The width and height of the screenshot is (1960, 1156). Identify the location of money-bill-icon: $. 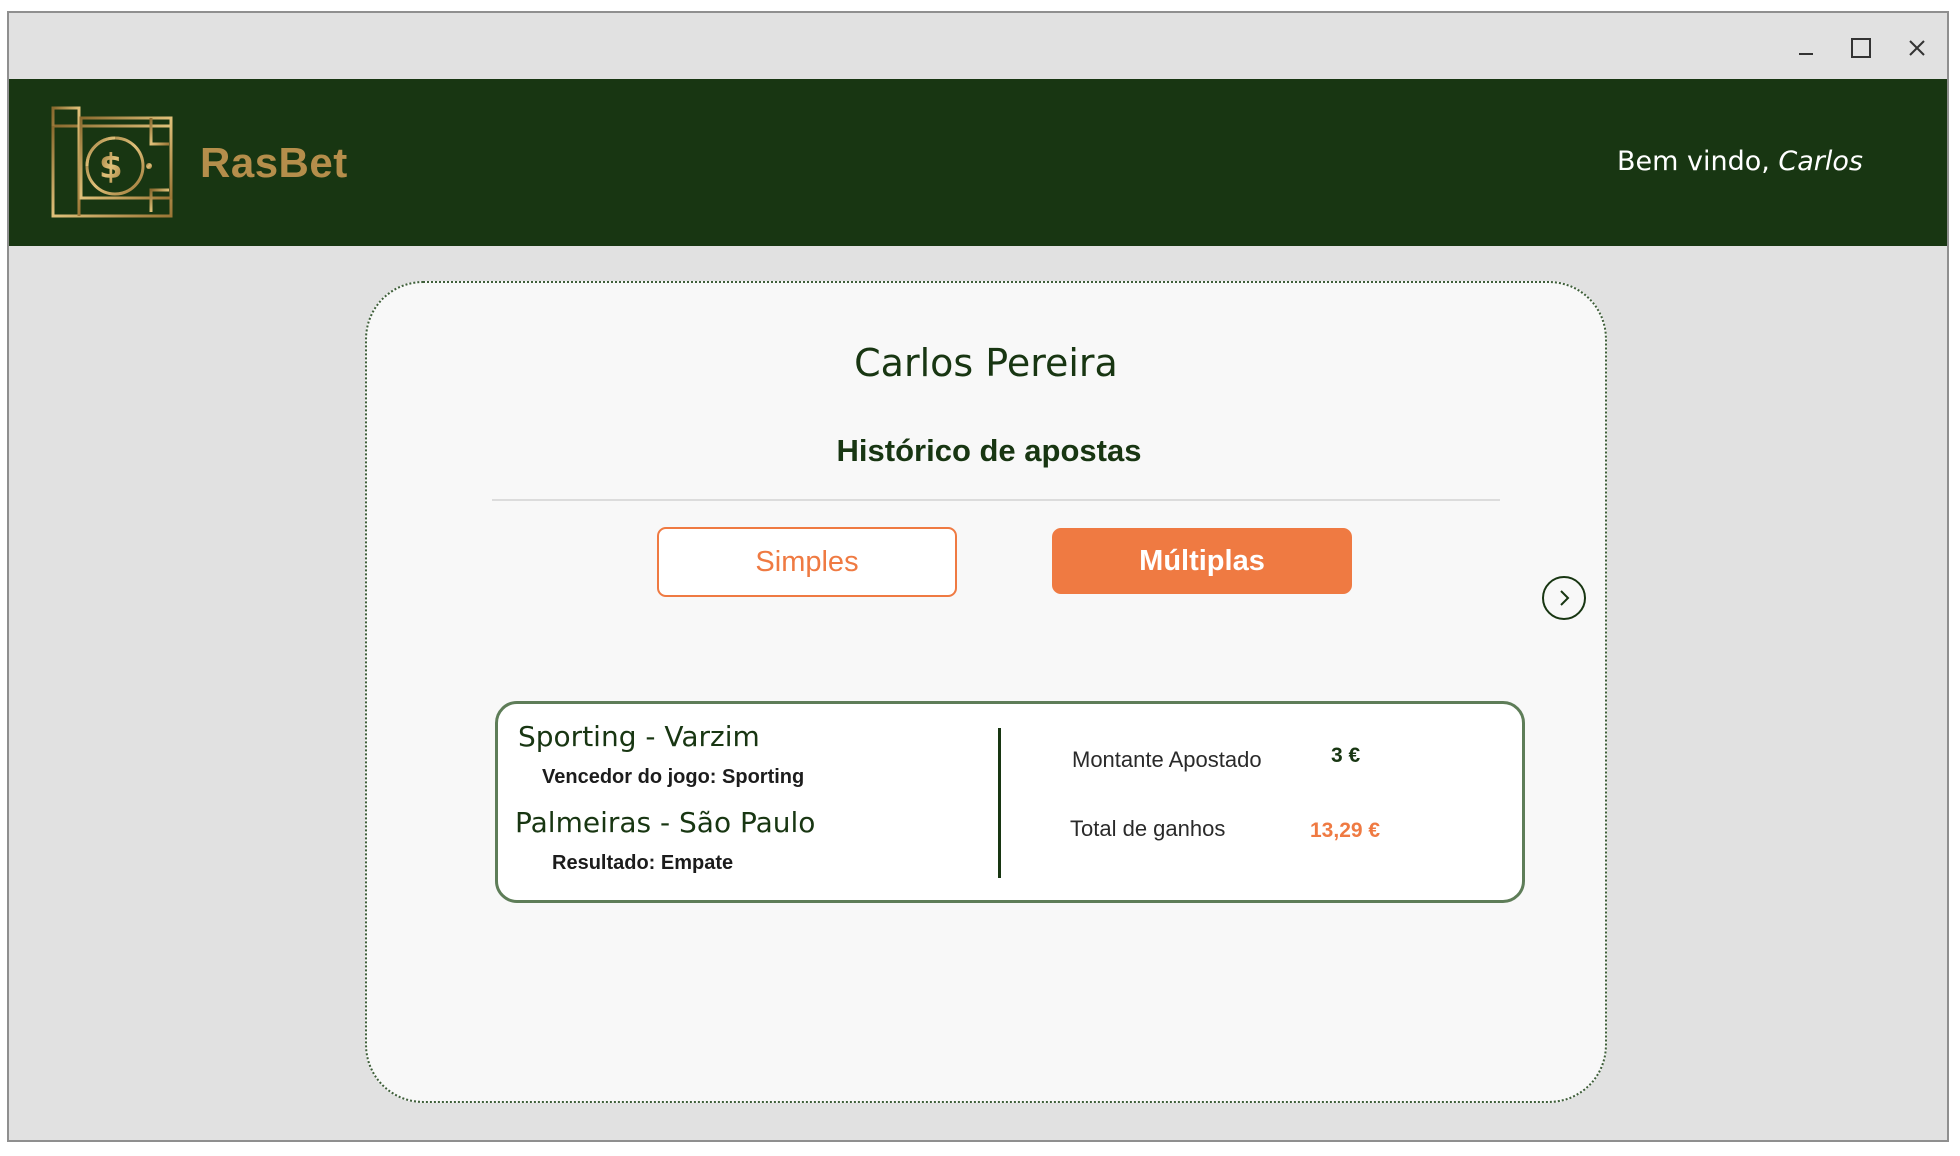
(115, 162).